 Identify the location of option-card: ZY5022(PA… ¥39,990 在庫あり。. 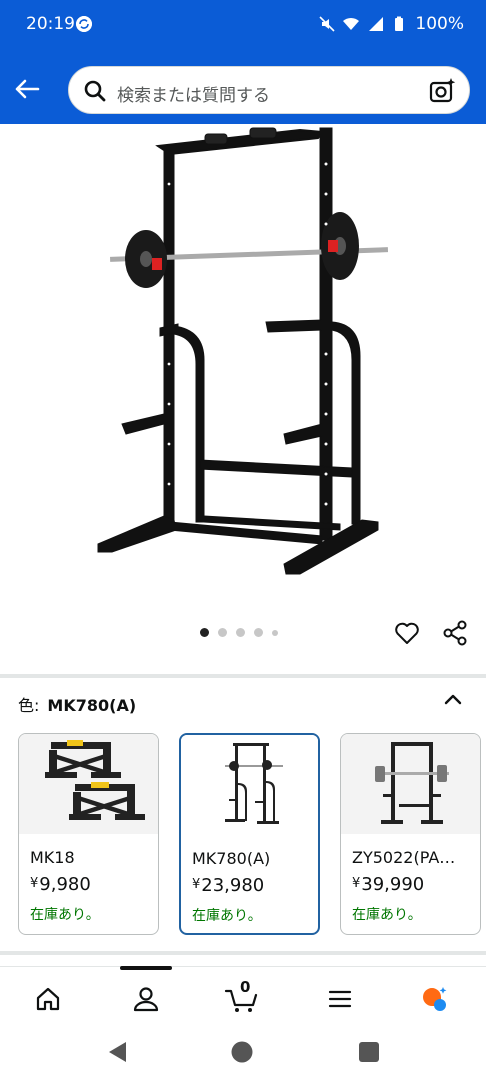
(410, 834).